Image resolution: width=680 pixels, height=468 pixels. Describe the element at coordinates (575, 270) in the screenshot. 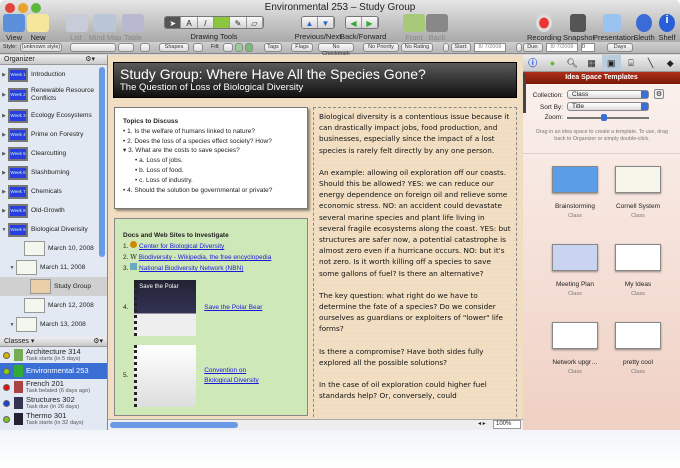

I see `template-item: Meeting Plan Class` at that location.